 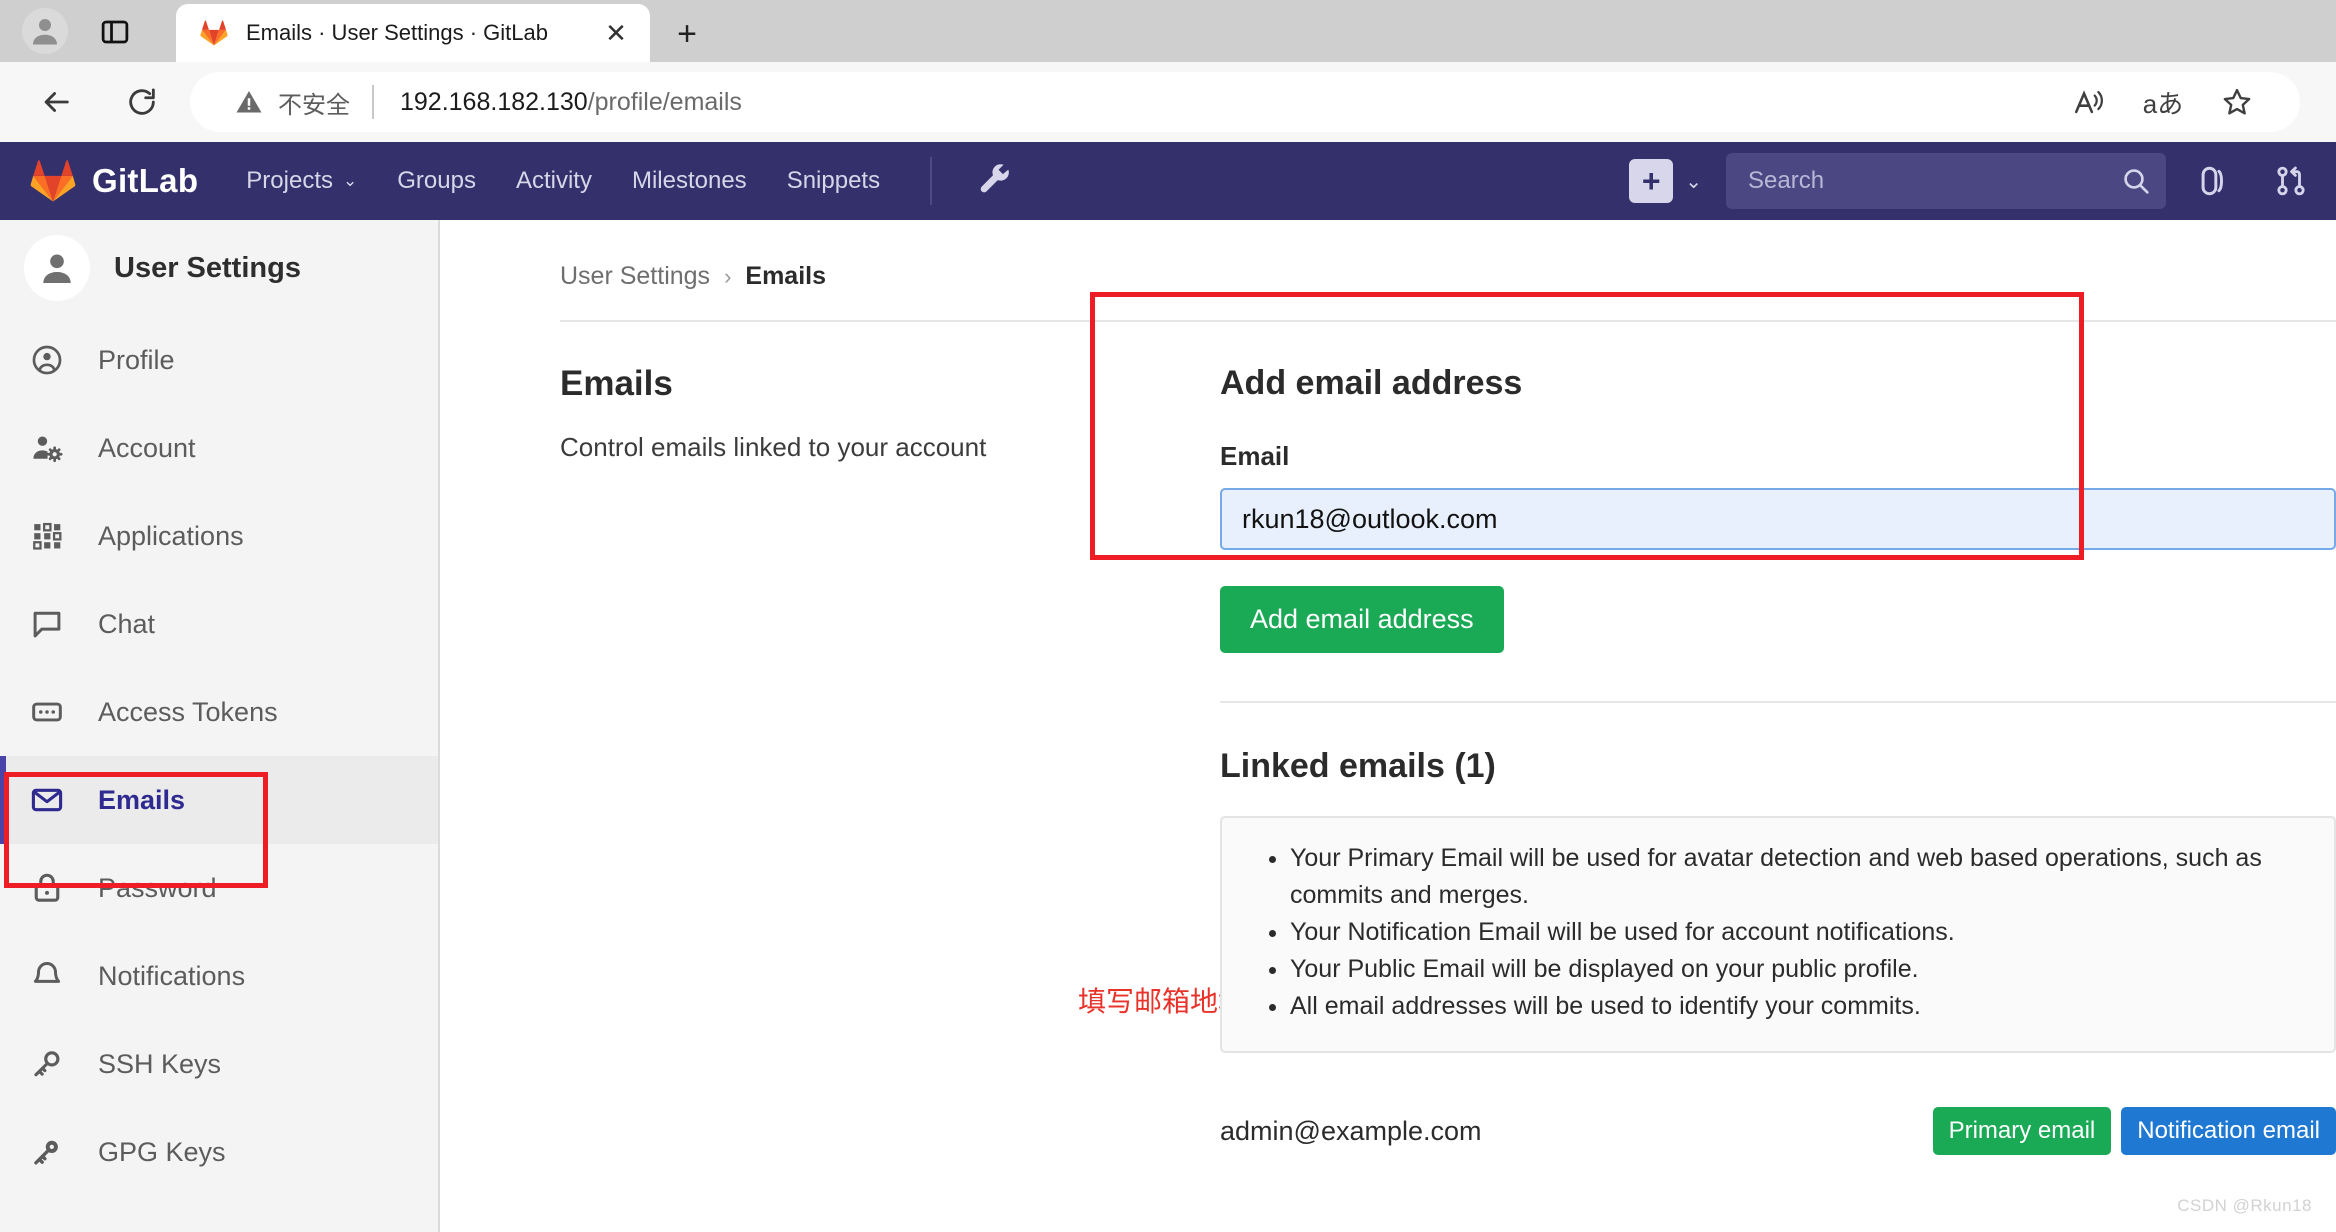 What do you see at coordinates (53, 181) in the screenshot?
I see `gitlab-logo-icon` at bounding box center [53, 181].